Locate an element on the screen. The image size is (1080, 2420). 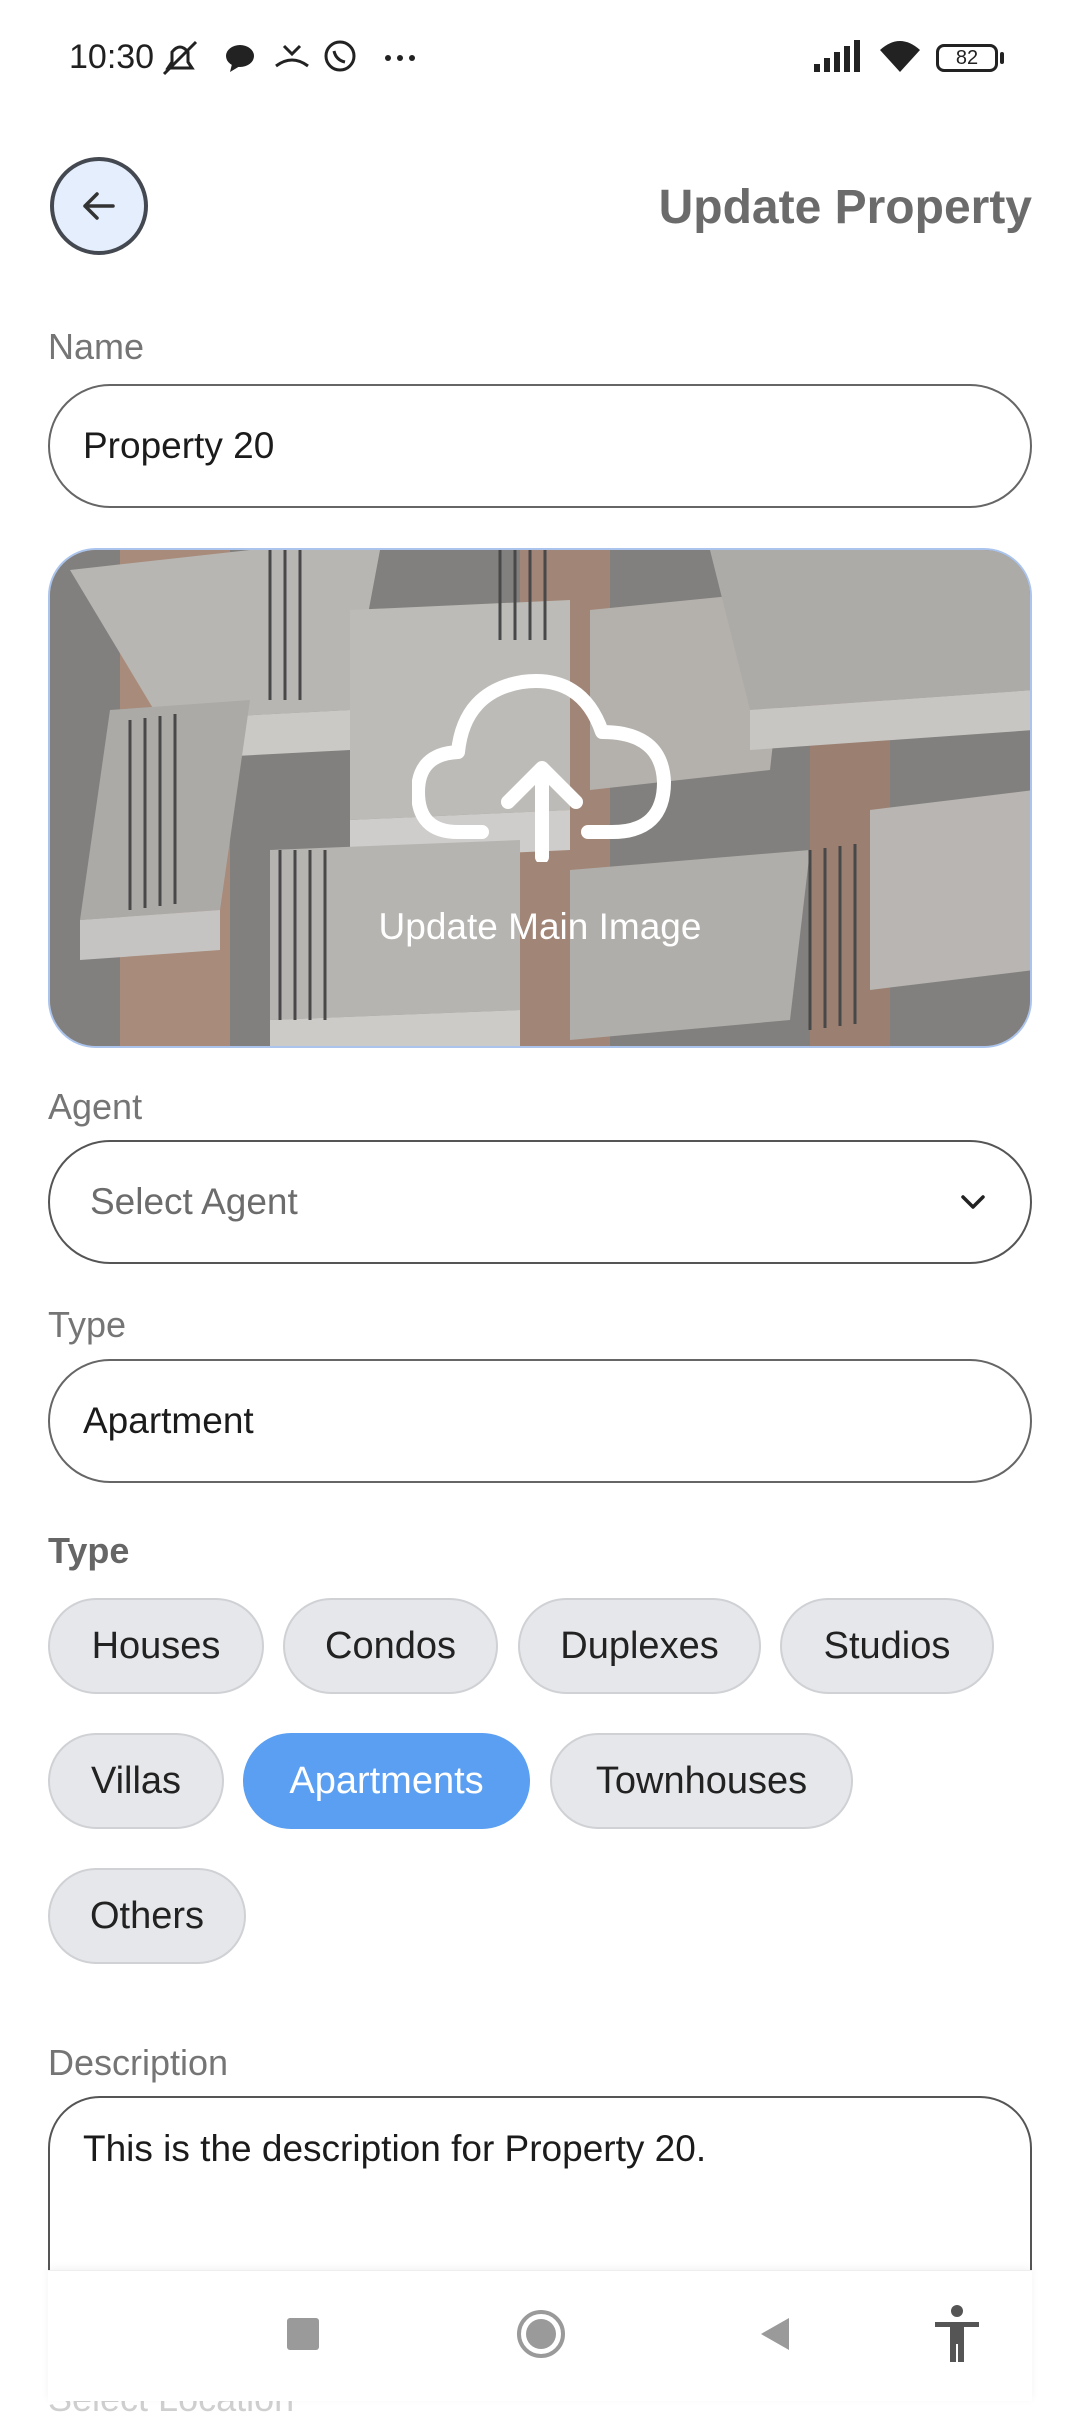
description-label: Description is located at coordinates (138, 2062).